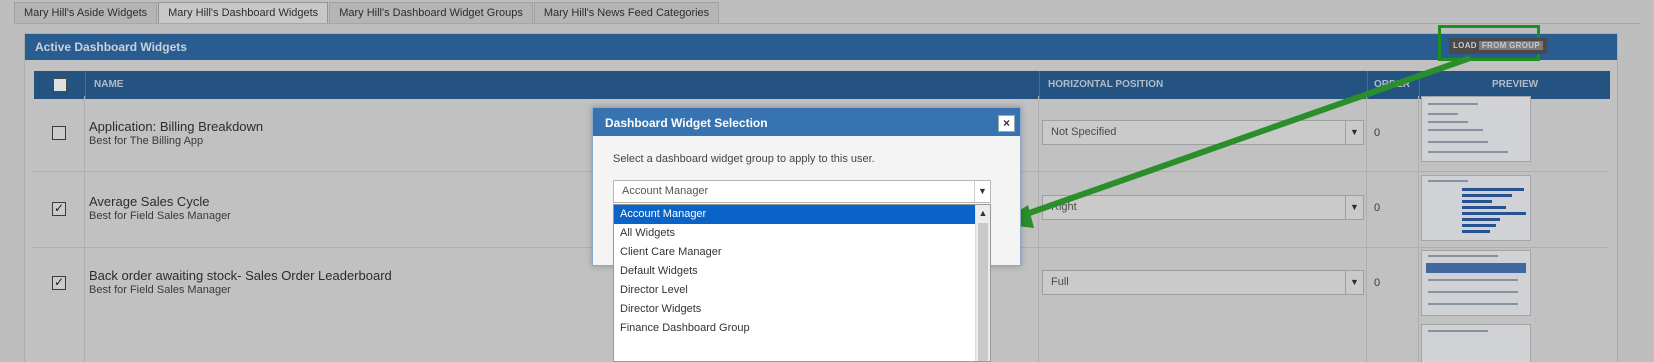  Describe the element at coordinates (806, 122) in the screenshot. I see `dialog-title: Dashboard Widget Selection` at that location.